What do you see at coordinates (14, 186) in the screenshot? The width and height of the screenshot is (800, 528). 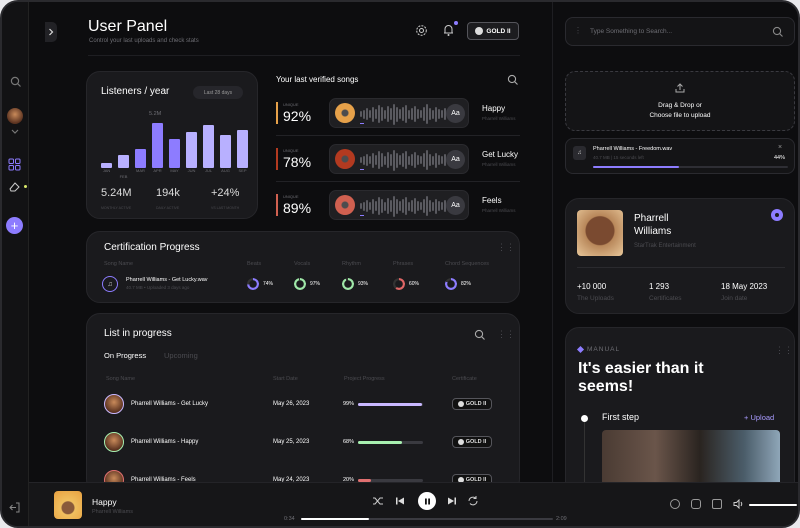 I see `eraser-icon` at bounding box center [14, 186].